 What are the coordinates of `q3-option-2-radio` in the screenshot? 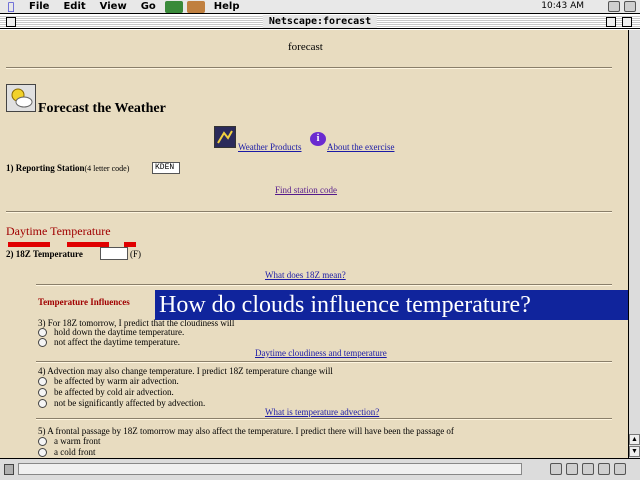 It's located at (42, 342).